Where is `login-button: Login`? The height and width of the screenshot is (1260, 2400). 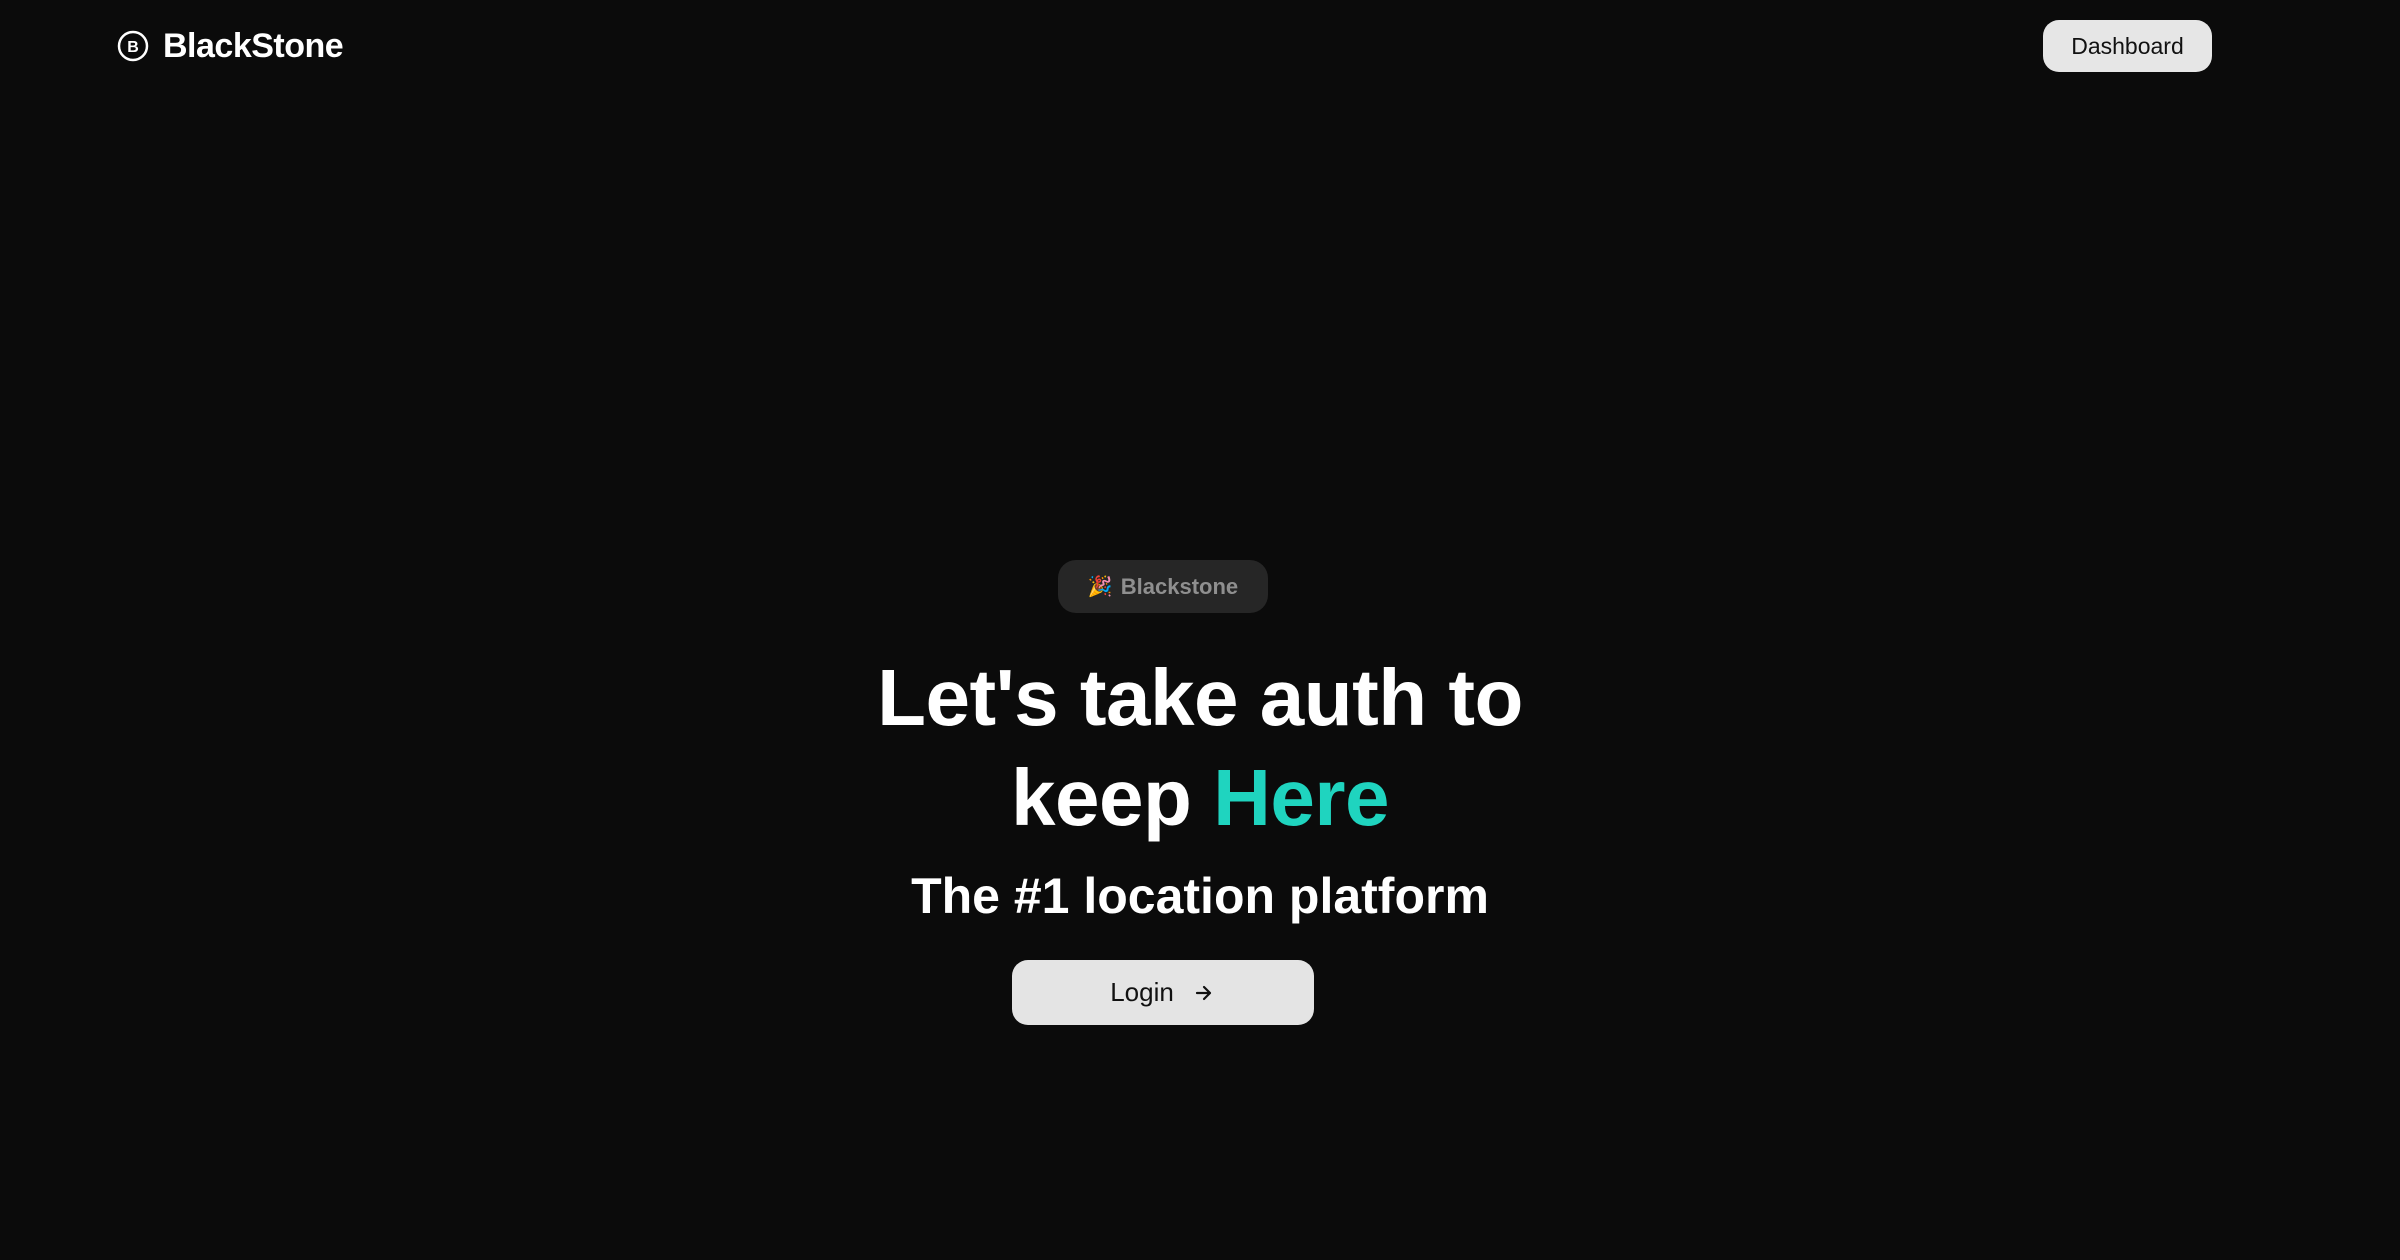 login-button: Login is located at coordinates (1163, 992).